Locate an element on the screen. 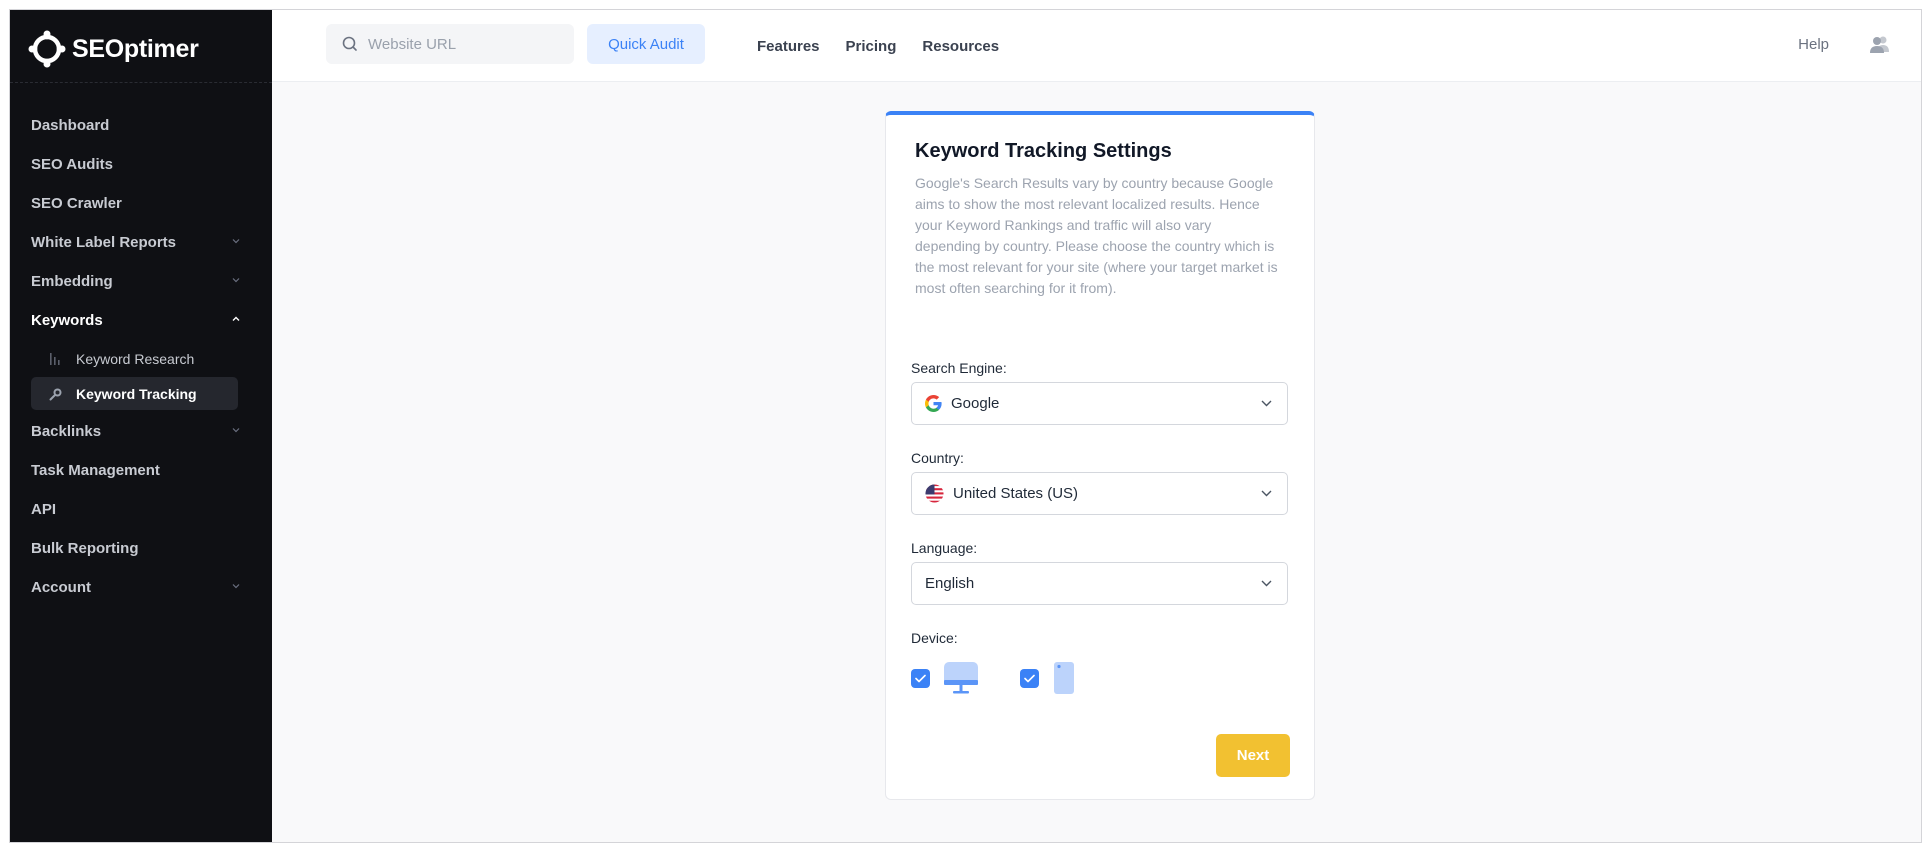 This screenshot has height=850, width=1930. language-label: Language: is located at coordinates (944, 548).